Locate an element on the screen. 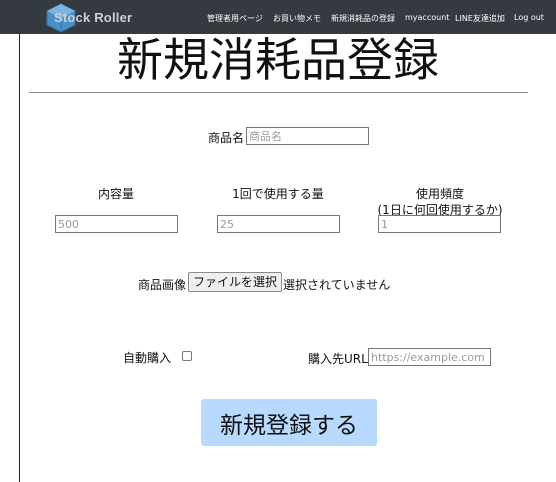 The width and height of the screenshot is (556, 482). nav-link-logout: Log out is located at coordinates (529, 17).